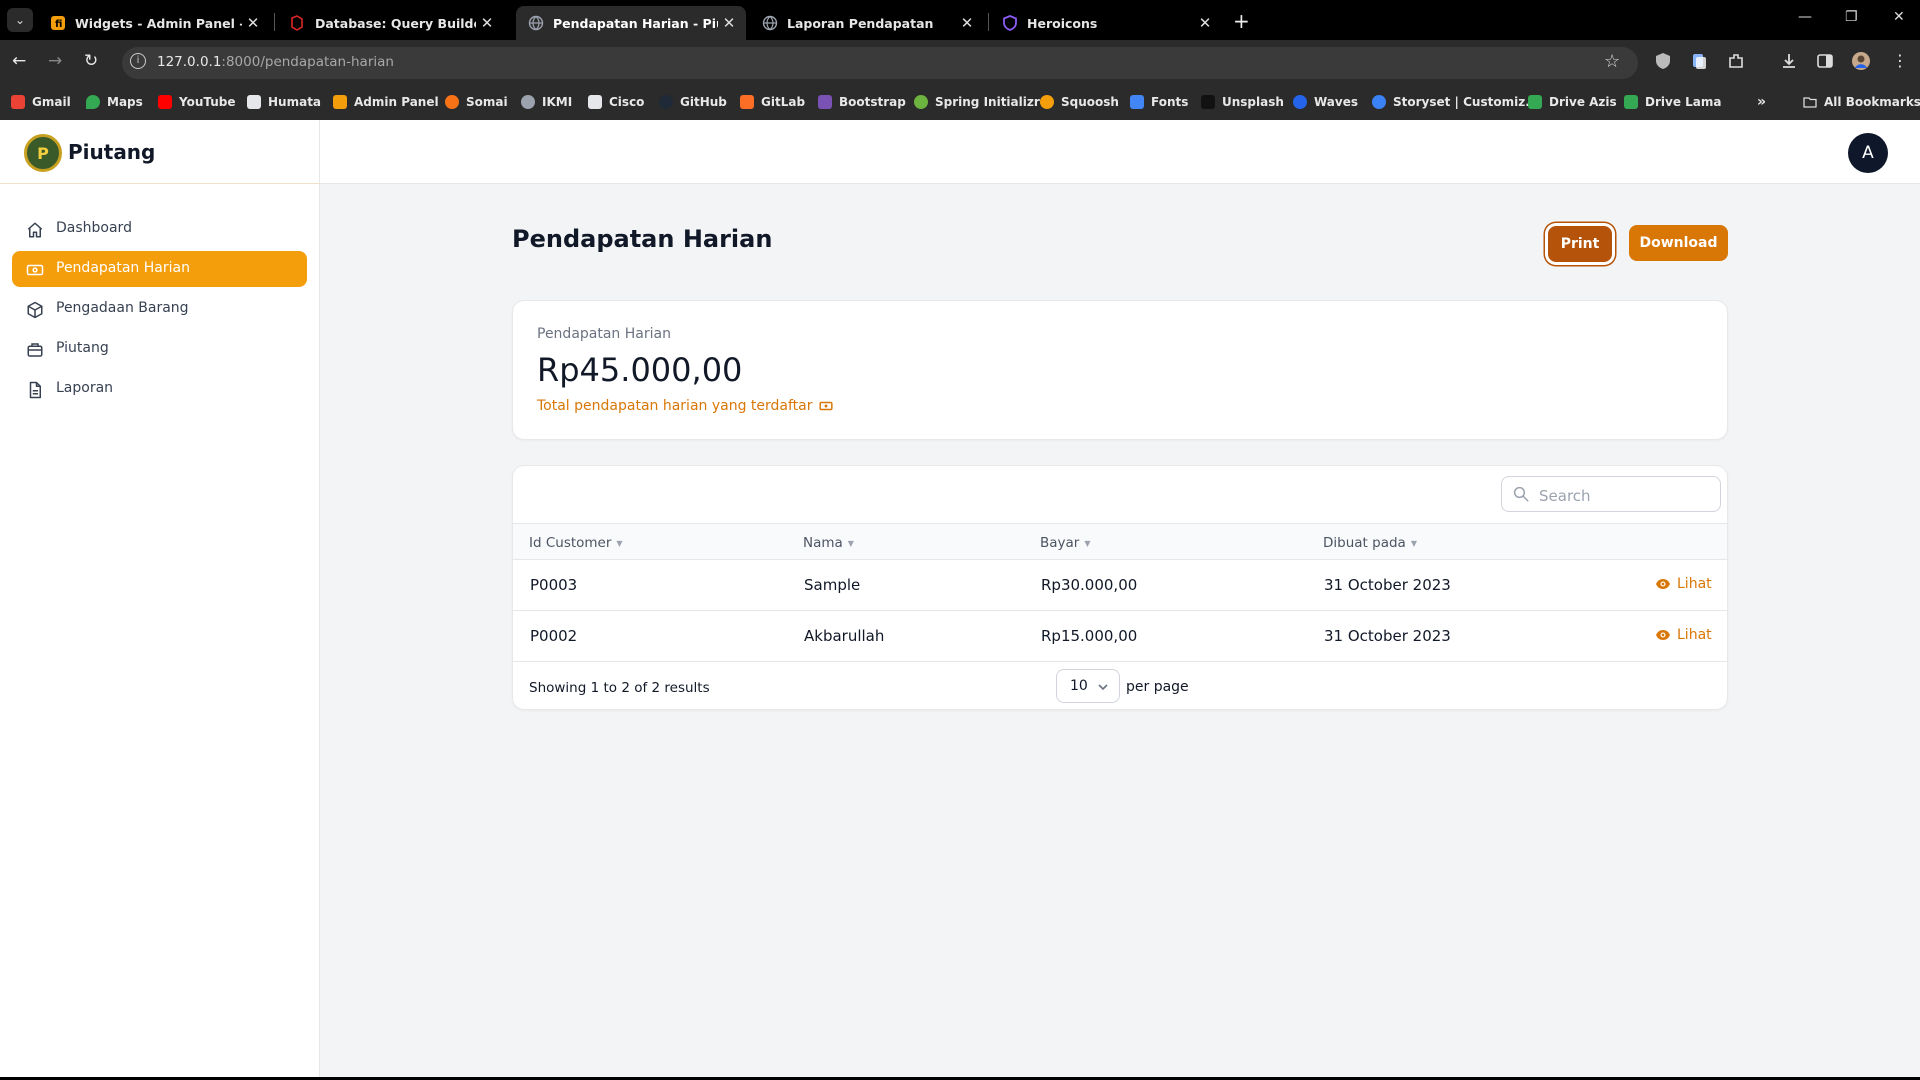 The width and height of the screenshot is (1920, 1080). I want to click on bookmark-spring: Spring Initializr, so click(977, 102).